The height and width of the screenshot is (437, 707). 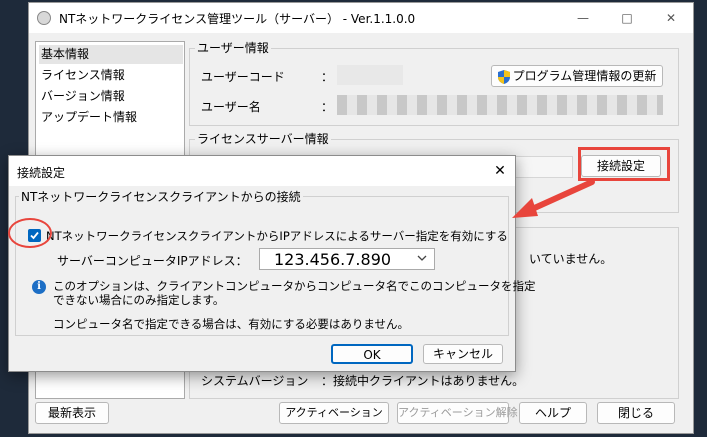 I want to click on system-version-value: ：接続中クライアントはありません。, so click(x=423, y=381).